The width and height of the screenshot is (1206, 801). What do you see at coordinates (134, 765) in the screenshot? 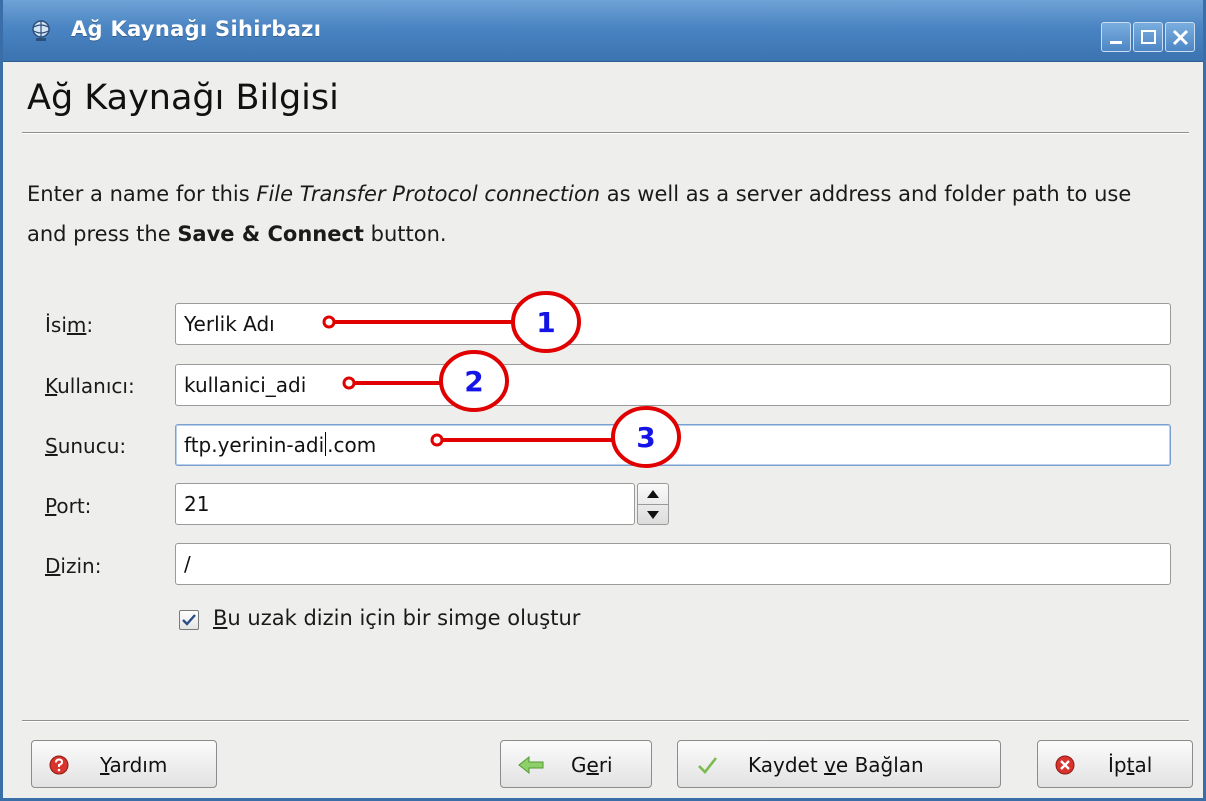
I see `help-label: Yardım` at bounding box center [134, 765].